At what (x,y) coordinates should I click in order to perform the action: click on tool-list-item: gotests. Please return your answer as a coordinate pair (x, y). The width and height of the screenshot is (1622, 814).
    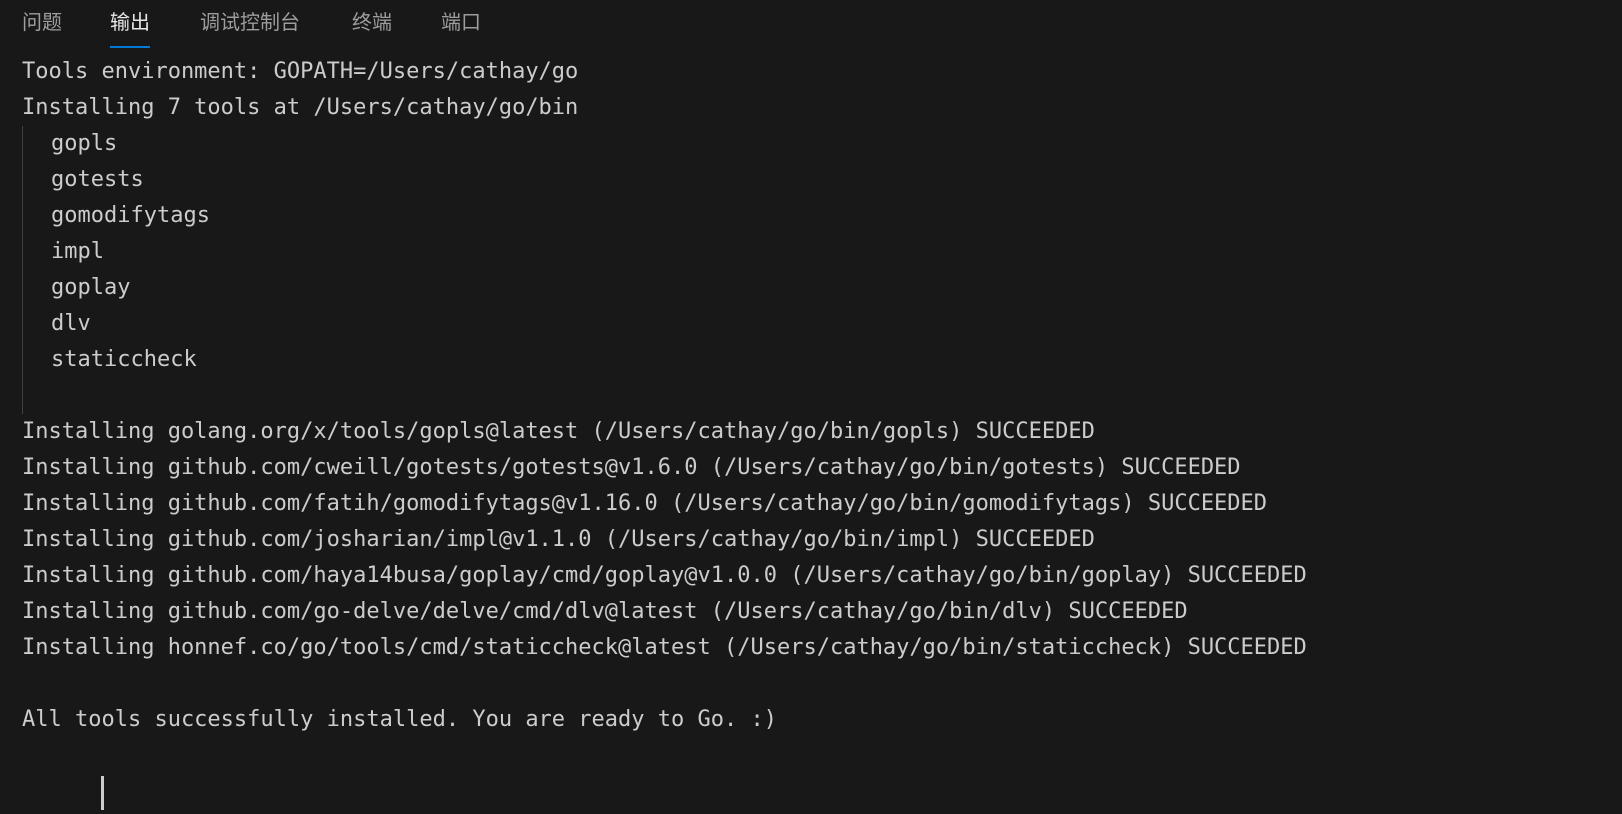
    Looking at the image, I should click on (97, 179).